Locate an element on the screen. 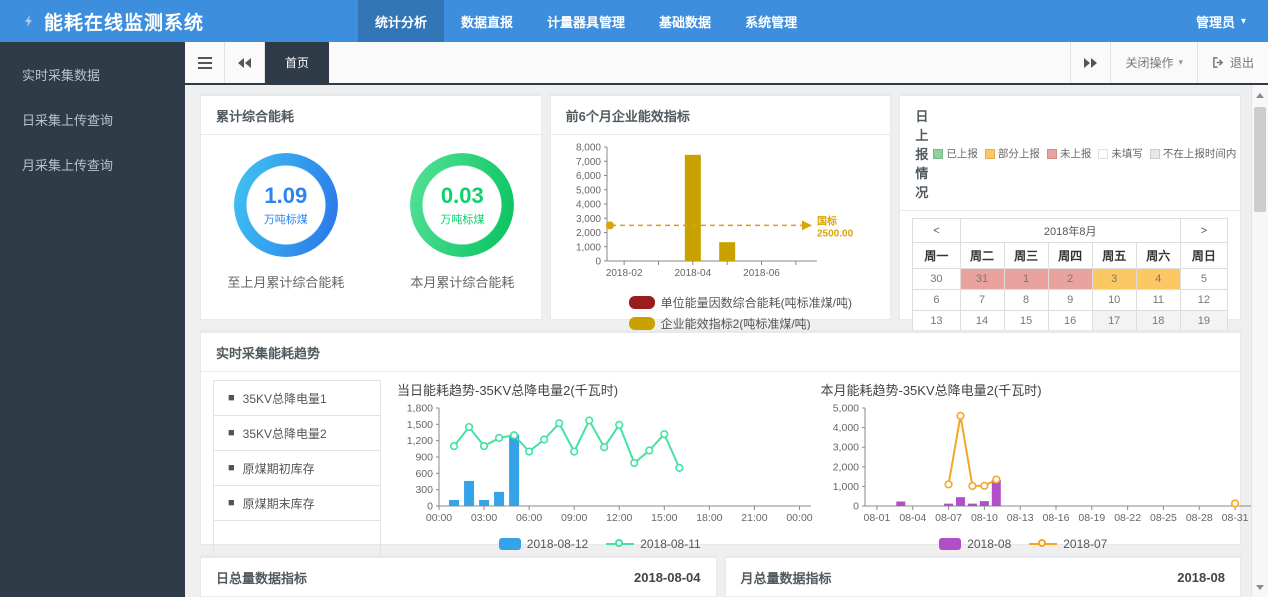 This screenshot has height=597, width=1268. calendar-prev-button: < is located at coordinates (936, 230).